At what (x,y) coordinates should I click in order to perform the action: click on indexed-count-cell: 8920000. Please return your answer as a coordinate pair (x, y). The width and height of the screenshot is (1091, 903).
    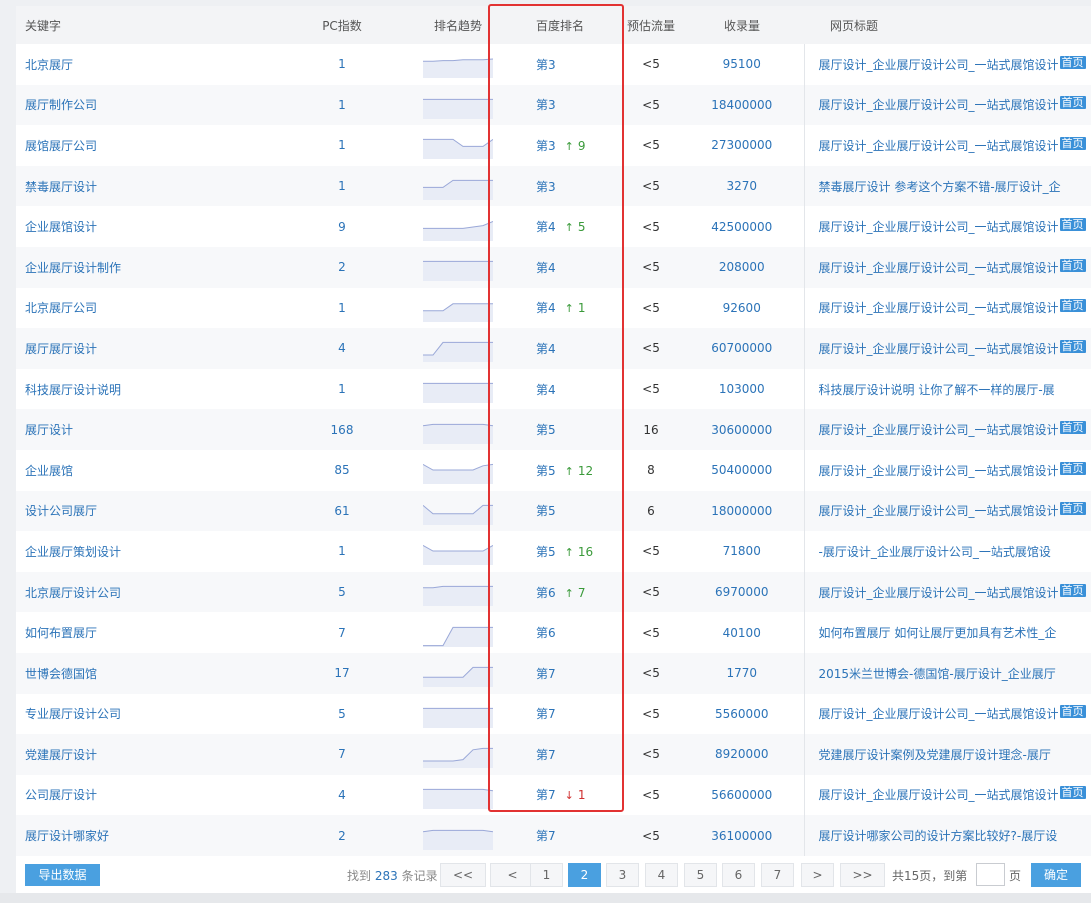
    Looking at the image, I should click on (742, 754).